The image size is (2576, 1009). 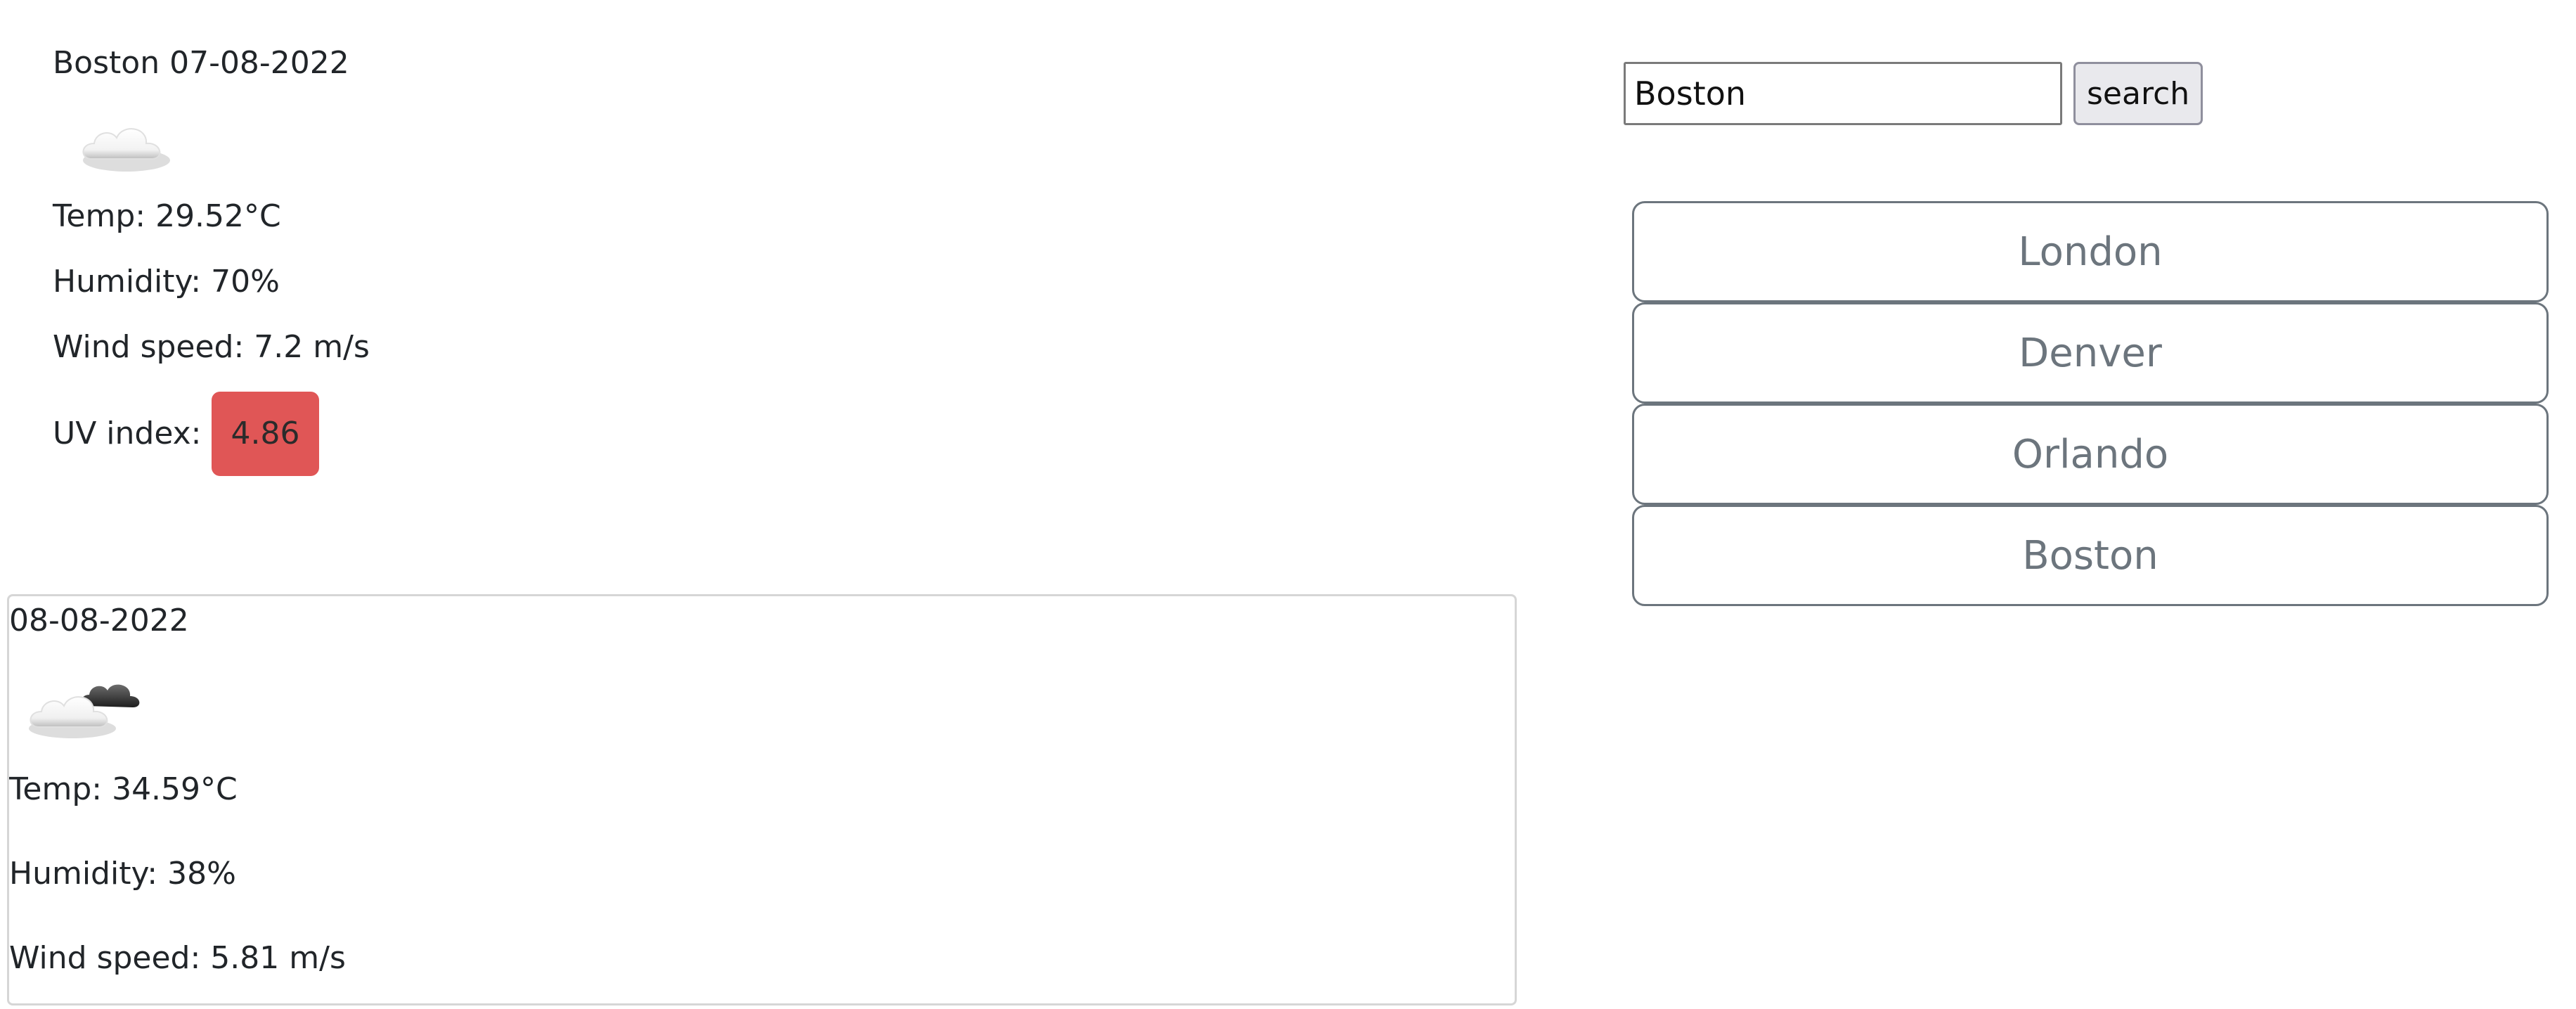 I want to click on uv-badge: 4.86, so click(x=265, y=434).